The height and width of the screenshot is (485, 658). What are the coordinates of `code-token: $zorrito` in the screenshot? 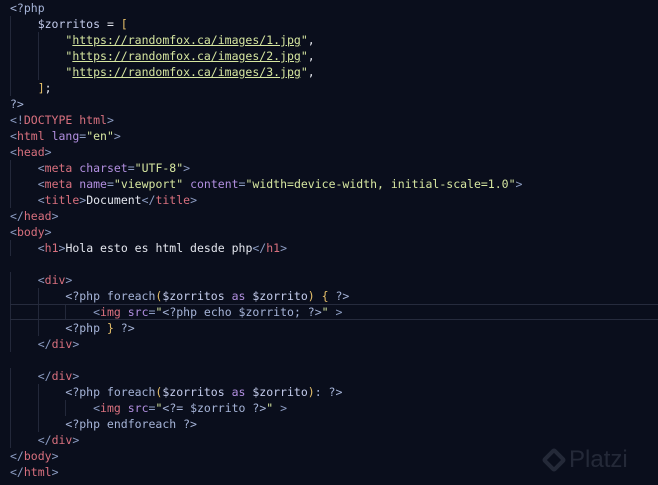 It's located at (280, 392).